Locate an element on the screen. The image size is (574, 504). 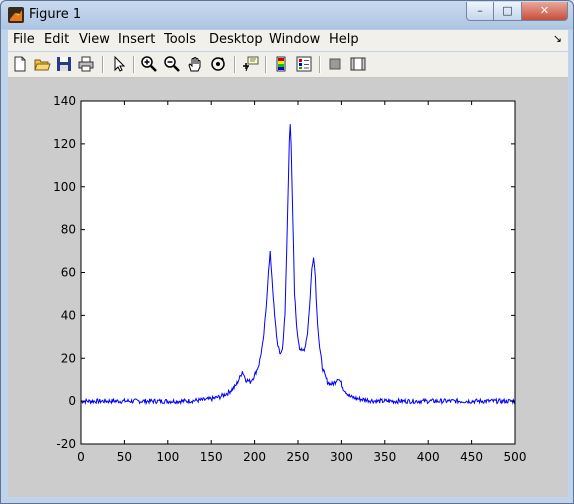
new-figure-icon is located at coordinates (20, 64).